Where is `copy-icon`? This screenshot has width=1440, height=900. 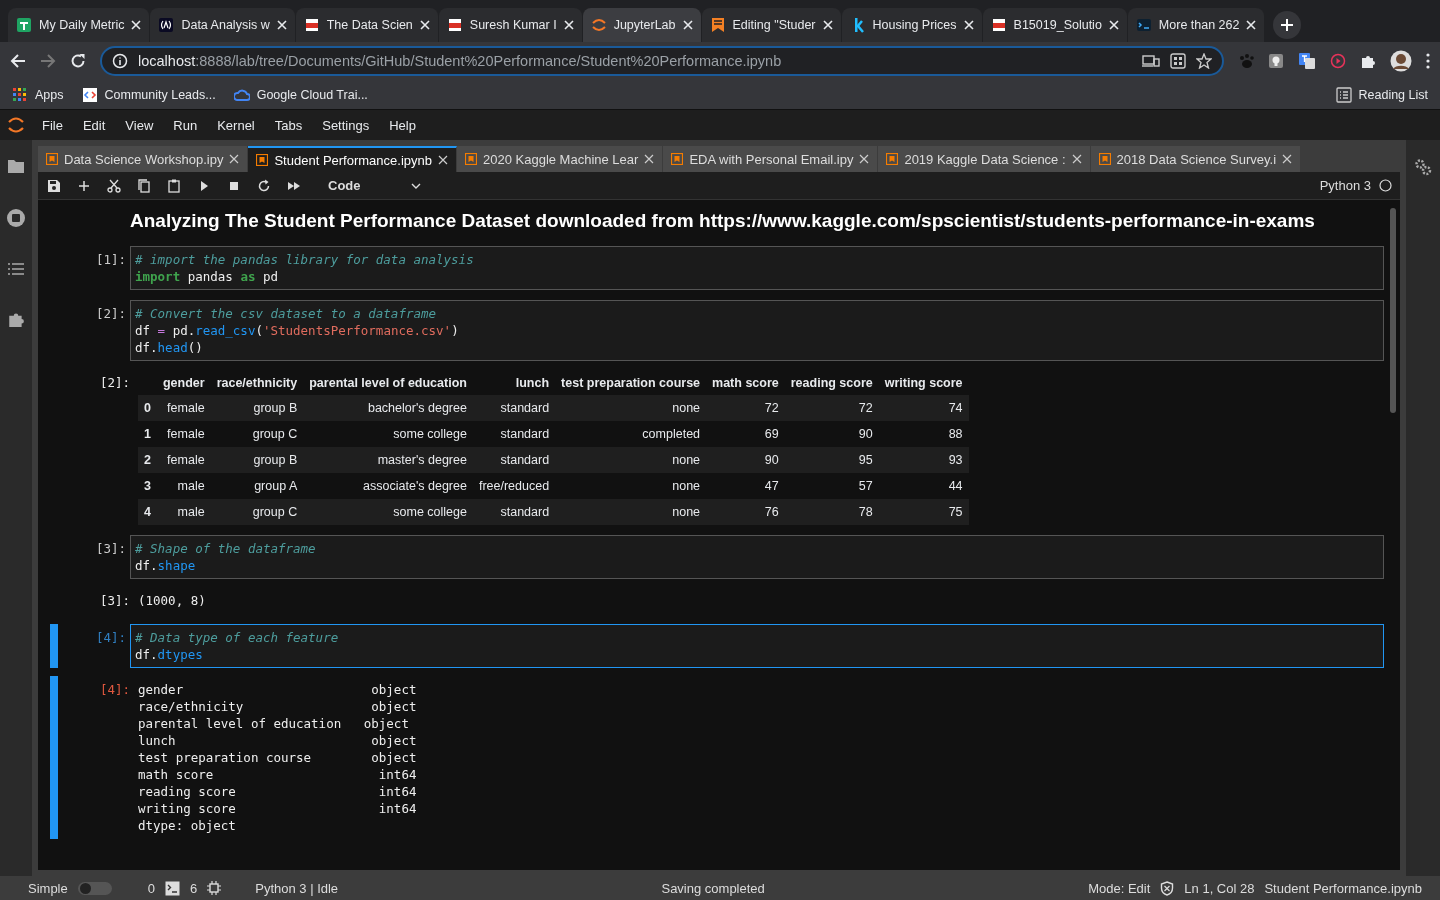
copy-icon is located at coordinates (144, 185).